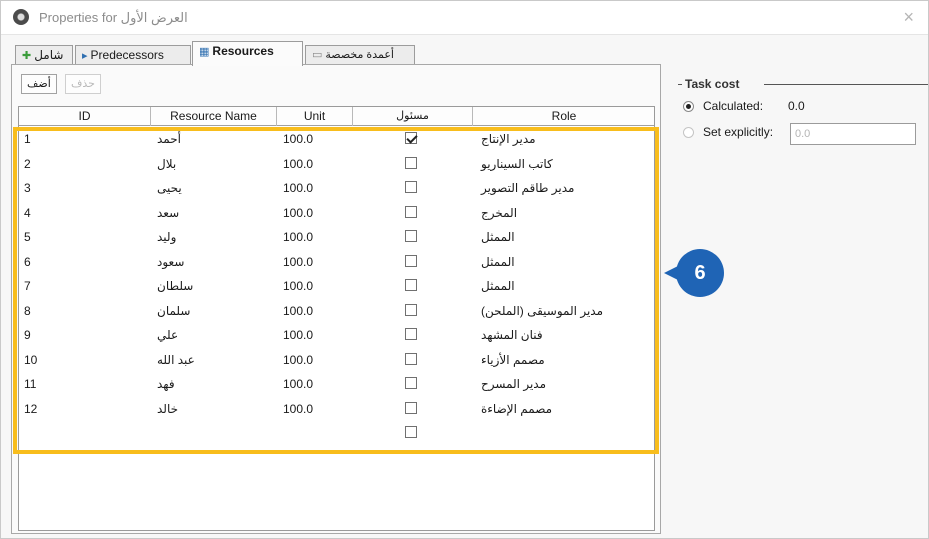 The height and width of the screenshot is (539, 929). I want to click on set-explicitly-radio, so click(688, 132).